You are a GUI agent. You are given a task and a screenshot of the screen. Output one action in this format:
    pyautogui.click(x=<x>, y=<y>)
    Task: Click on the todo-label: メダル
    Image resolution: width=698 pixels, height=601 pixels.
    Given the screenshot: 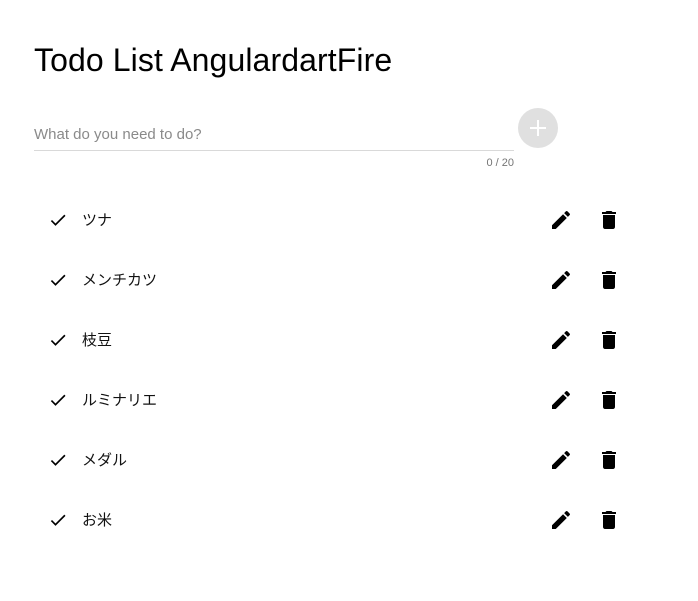 What is the action you would take?
    pyautogui.click(x=105, y=460)
    